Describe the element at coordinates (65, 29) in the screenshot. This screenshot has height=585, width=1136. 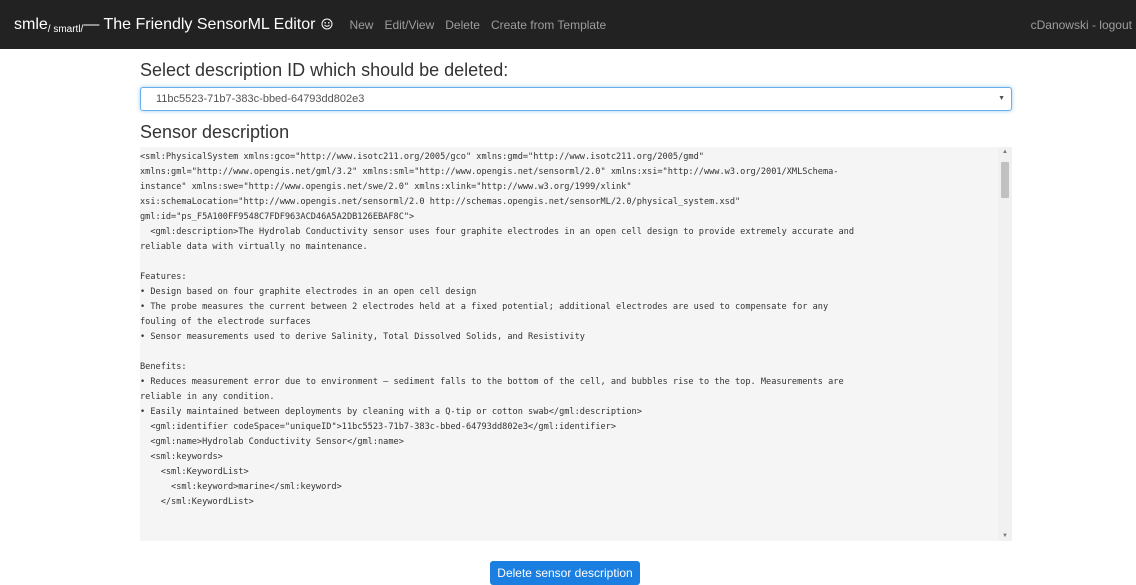
I see `brand-subscript: / smartl/` at that location.